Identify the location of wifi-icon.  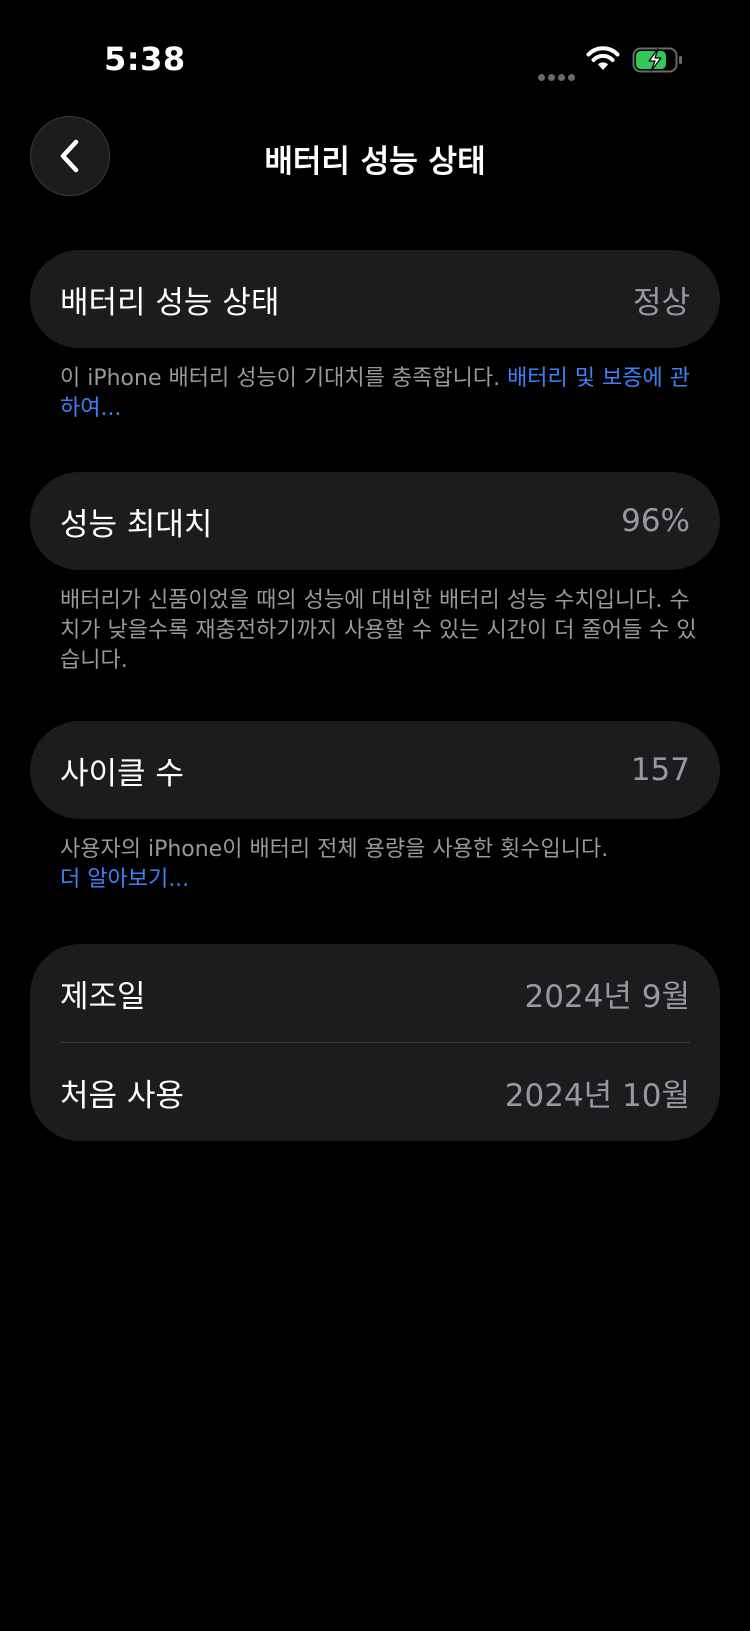
(603, 61).